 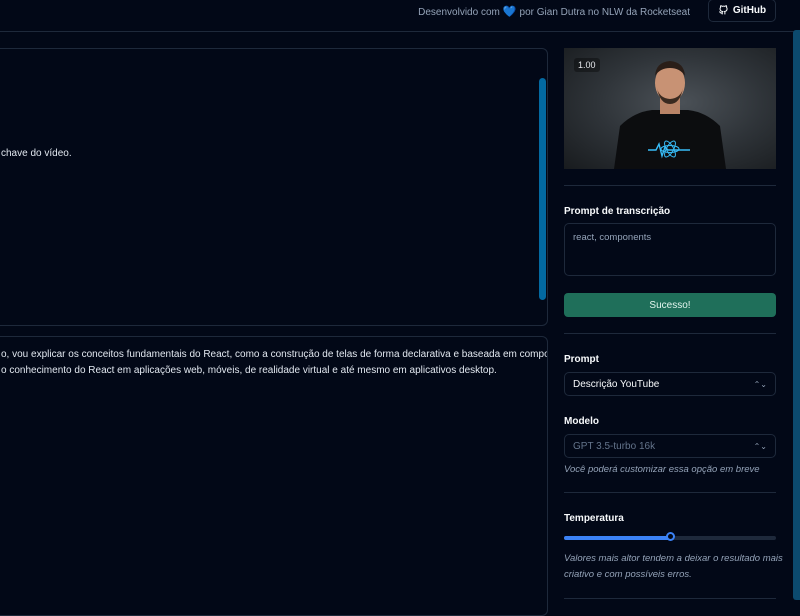 I want to click on heart-icon: 💙, so click(x=509, y=12).